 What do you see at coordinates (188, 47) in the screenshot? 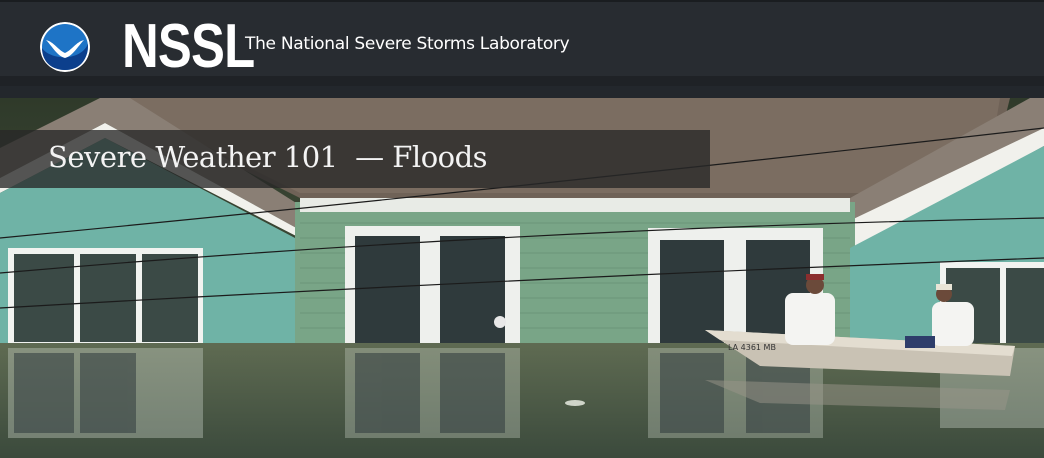
I see `site-logo-wordmark: NSSL` at bounding box center [188, 47].